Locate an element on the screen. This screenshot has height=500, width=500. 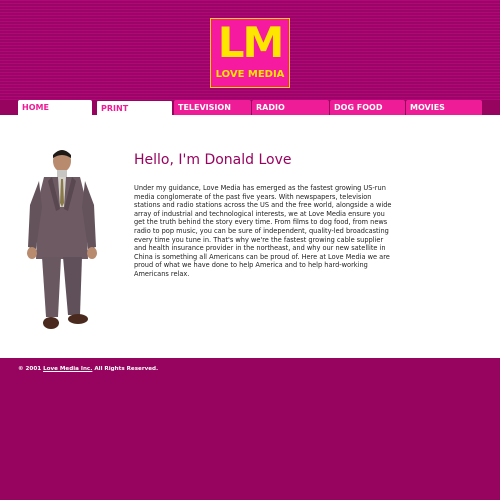
love-media-link: Love Media Inc. is located at coordinates (67, 369).